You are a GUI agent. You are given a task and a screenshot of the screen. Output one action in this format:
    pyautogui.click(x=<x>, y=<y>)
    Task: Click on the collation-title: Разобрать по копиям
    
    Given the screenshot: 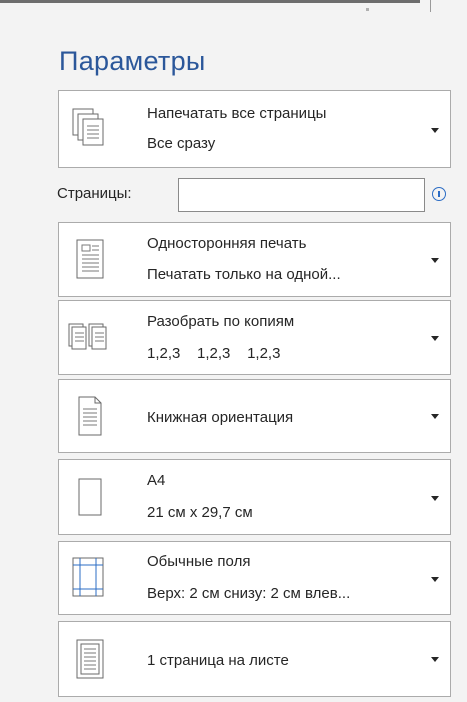 What is the action you would take?
    pyautogui.click(x=221, y=321)
    